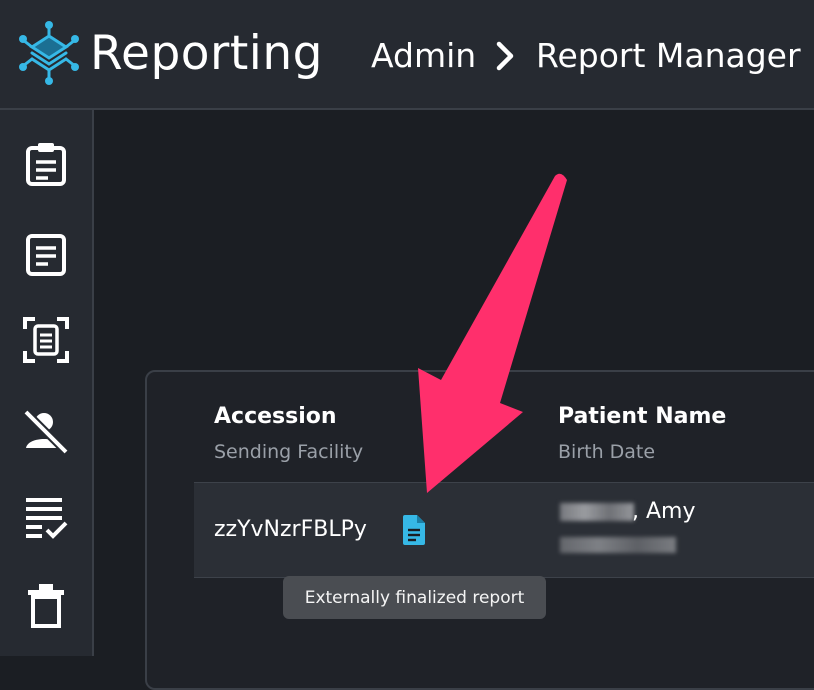  Describe the element at coordinates (46, 254) in the screenshot. I see `document-icon` at that location.